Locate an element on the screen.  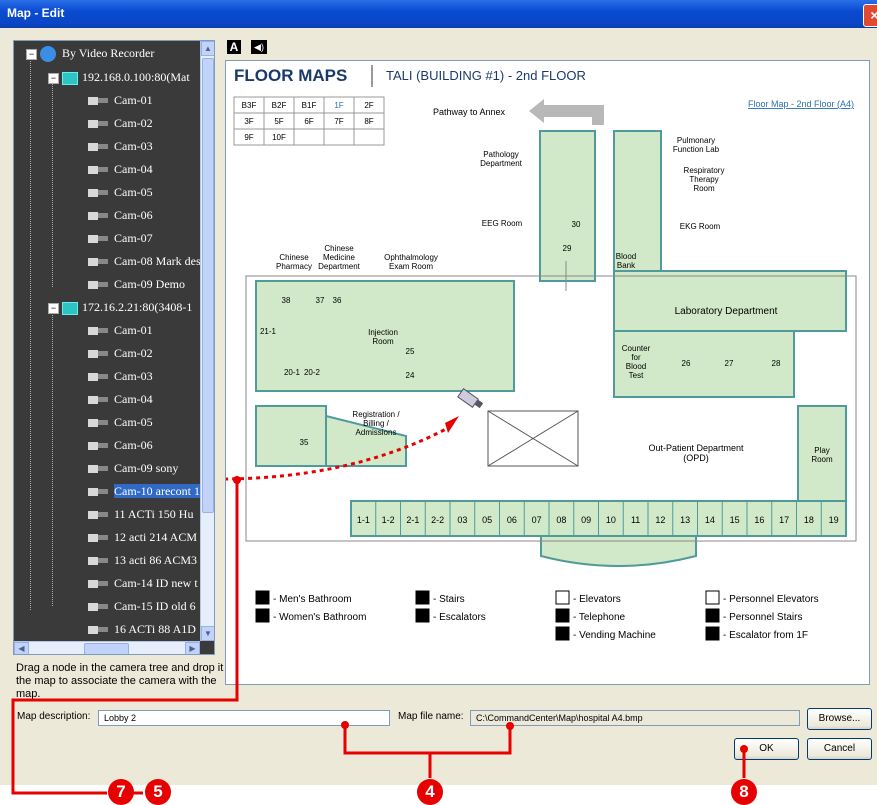
callout-5: 5 is located at coordinates (158, 792).